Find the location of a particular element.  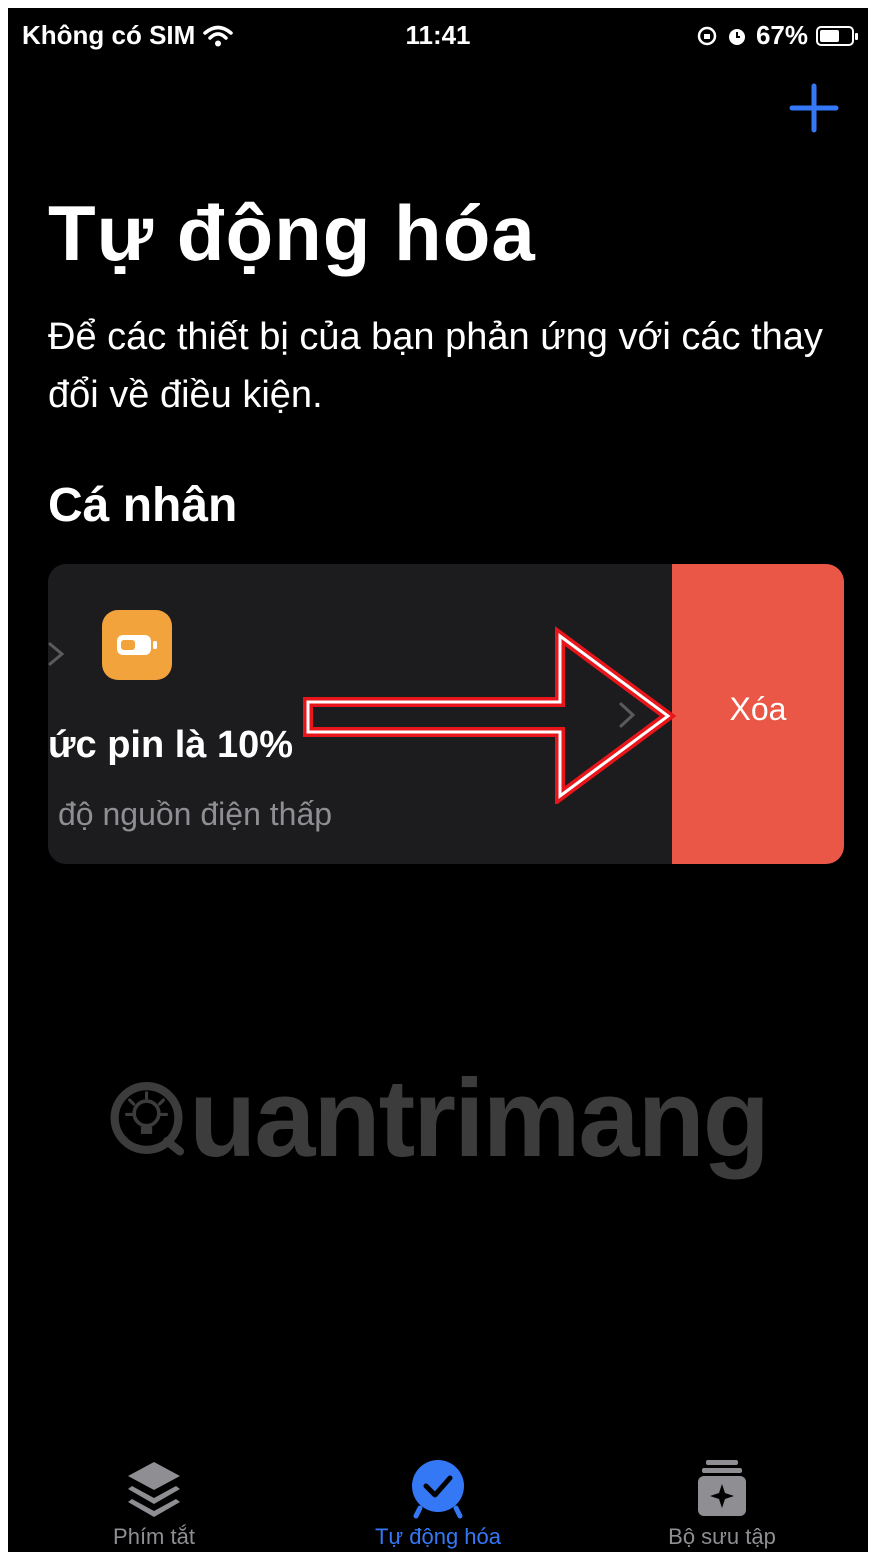

annotation-arrow is located at coordinates (490, 715).